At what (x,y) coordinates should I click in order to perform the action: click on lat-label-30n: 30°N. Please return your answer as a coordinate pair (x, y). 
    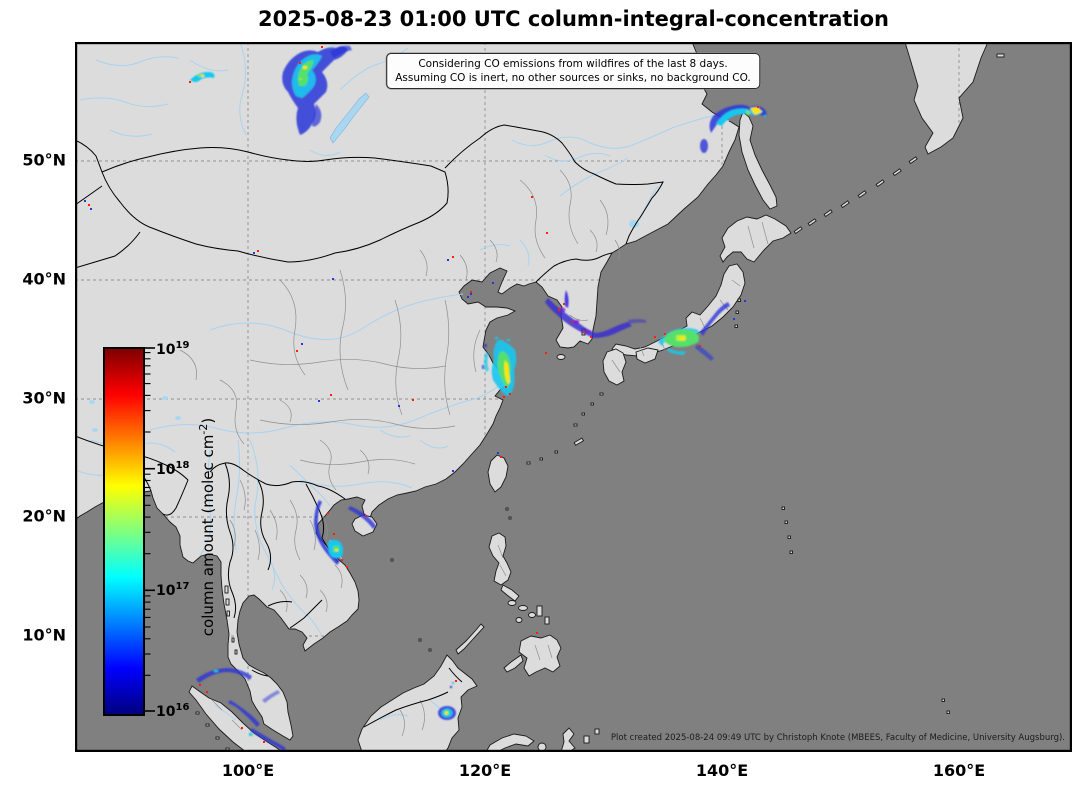
    Looking at the image, I should click on (44, 398).